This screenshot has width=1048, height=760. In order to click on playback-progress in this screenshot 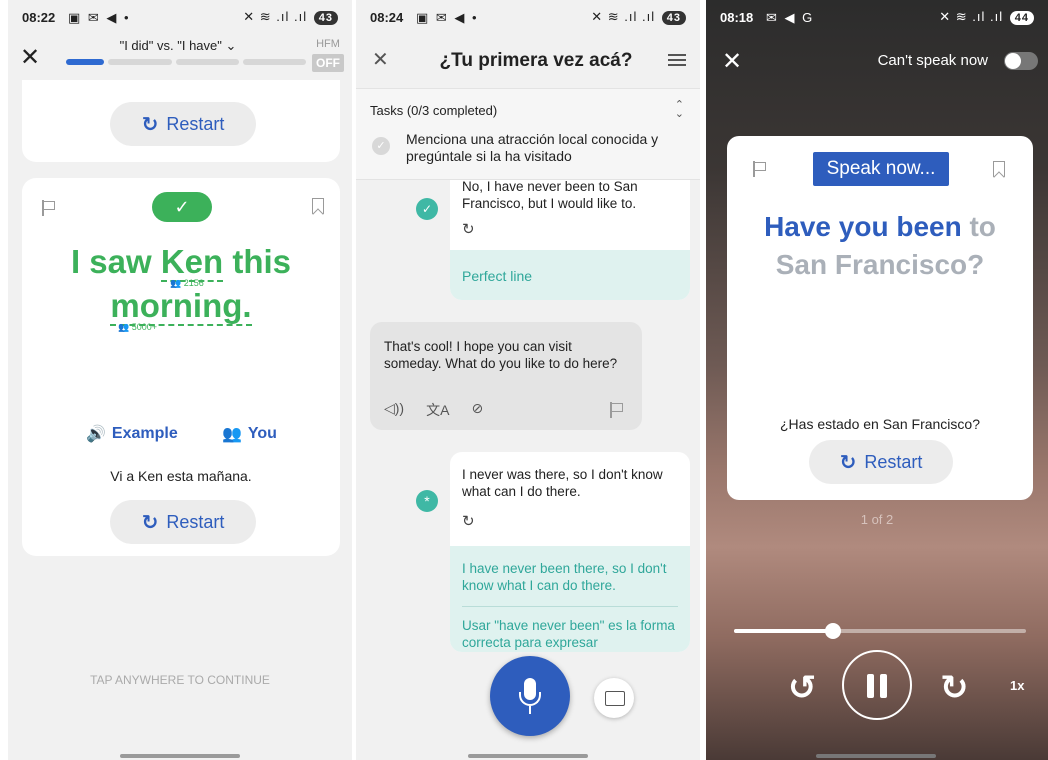, I will do `click(784, 631)`.